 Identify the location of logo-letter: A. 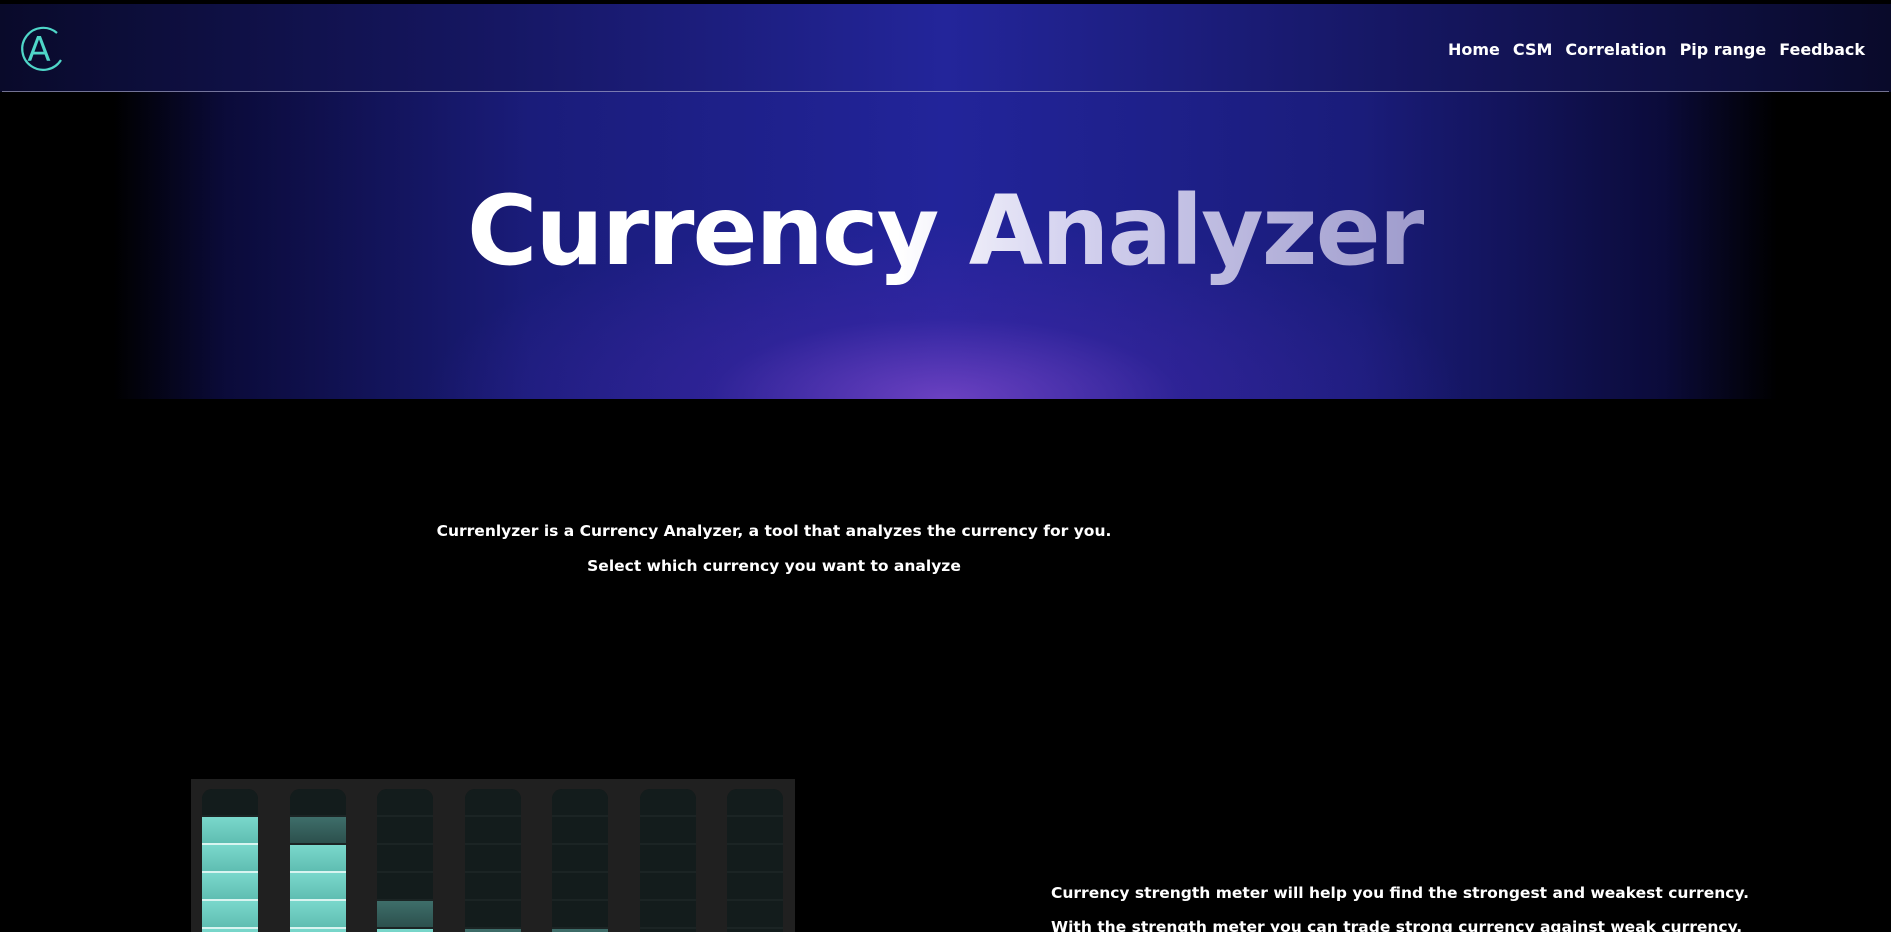
(38, 50).